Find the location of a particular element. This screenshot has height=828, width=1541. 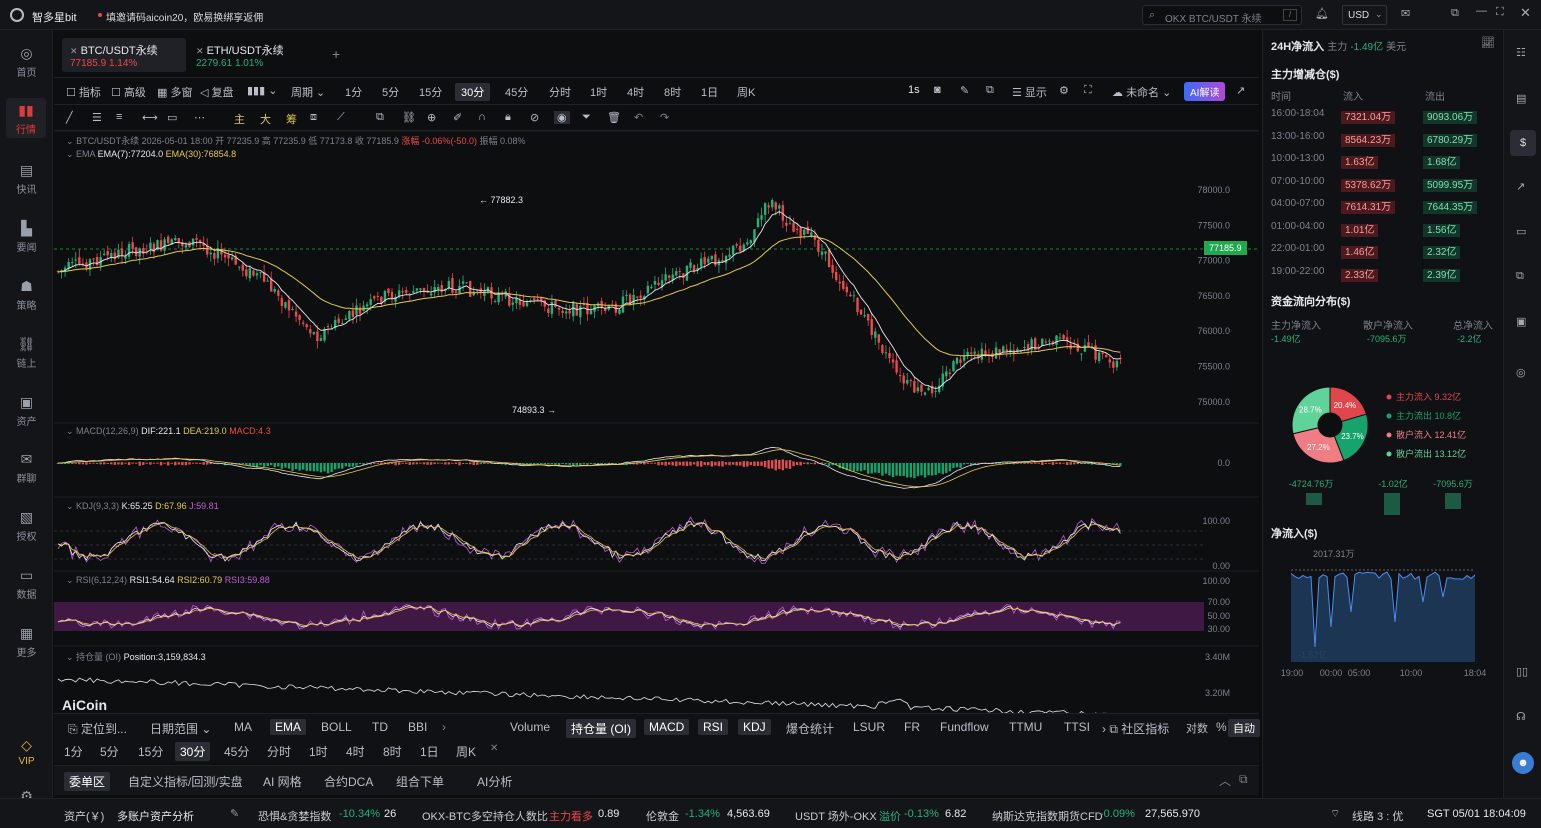

ind-ema: EMA is located at coordinates (288, 727).